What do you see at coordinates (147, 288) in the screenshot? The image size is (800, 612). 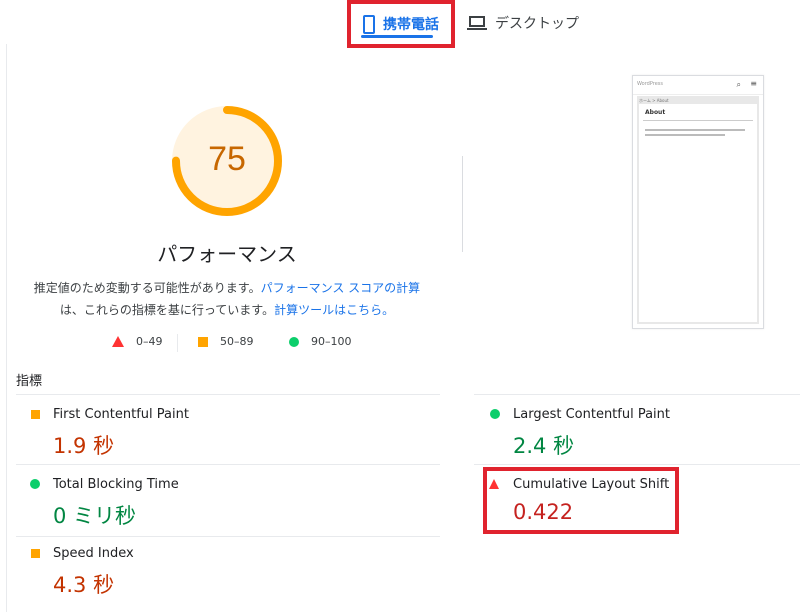 I see `desc-text-1: 推定値のため変動する可能性があります。` at bounding box center [147, 288].